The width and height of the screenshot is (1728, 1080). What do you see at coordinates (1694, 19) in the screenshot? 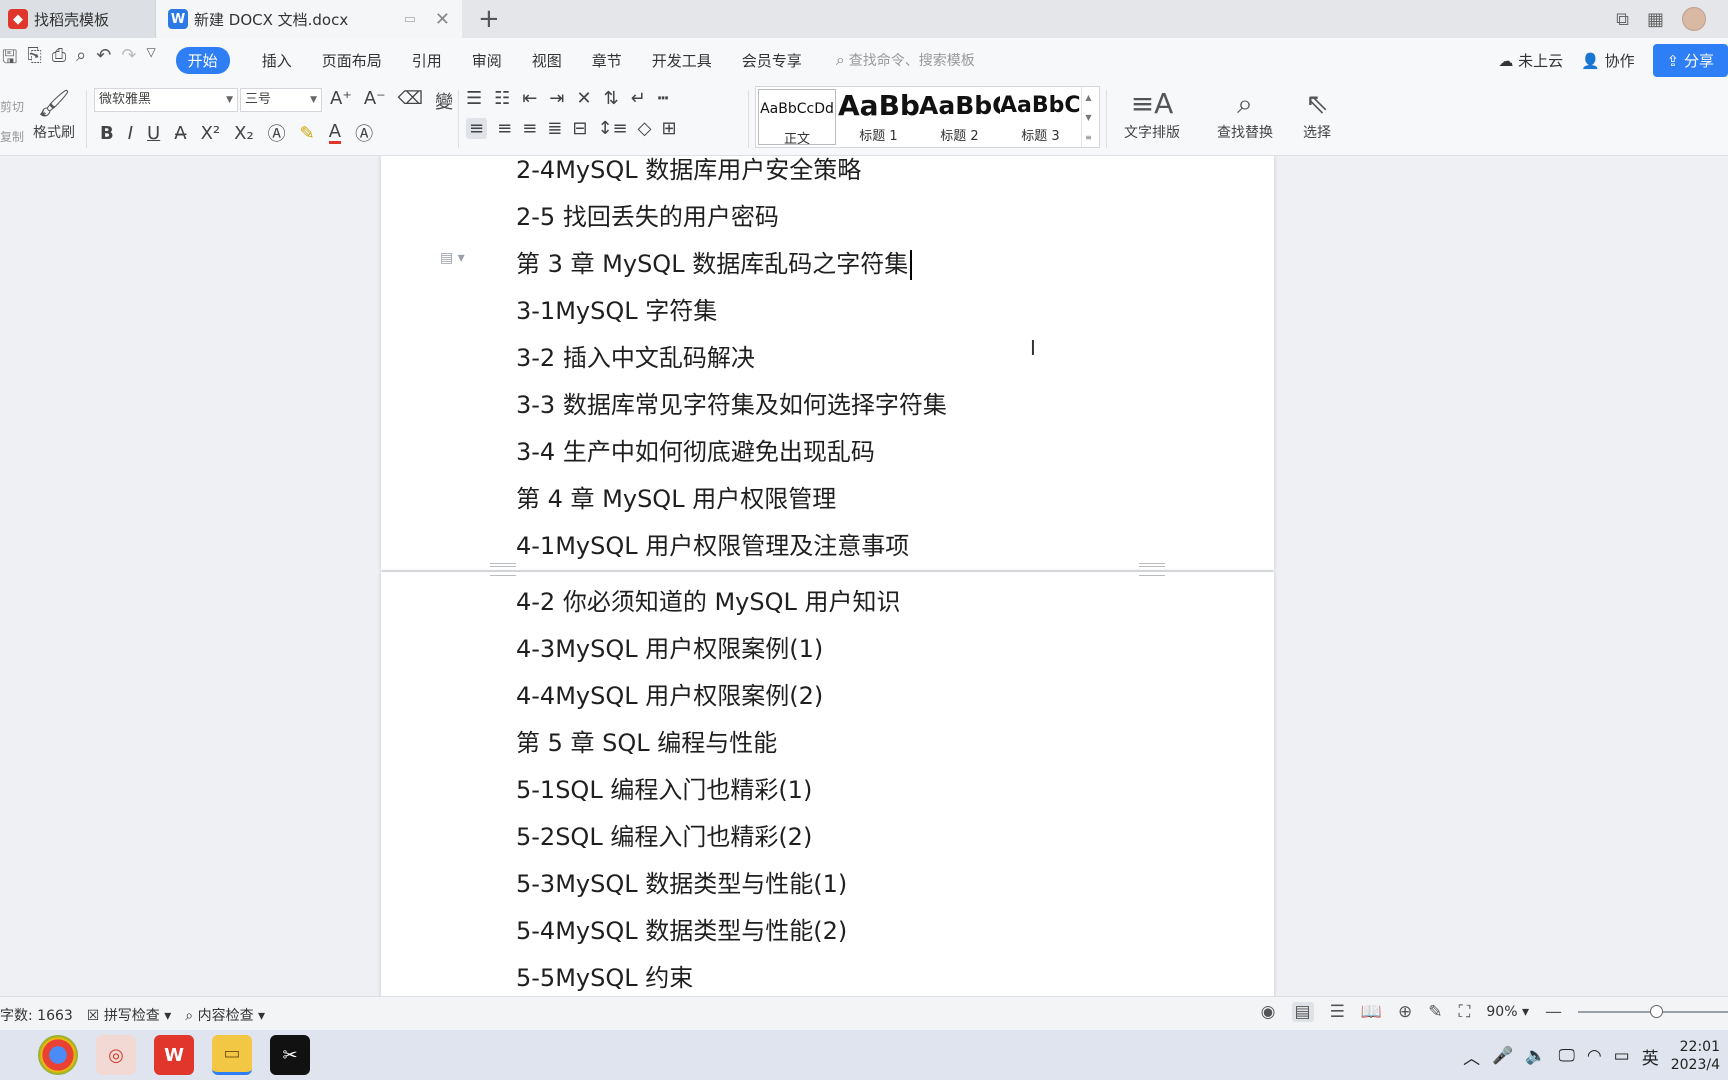
I see `avatar` at bounding box center [1694, 19].